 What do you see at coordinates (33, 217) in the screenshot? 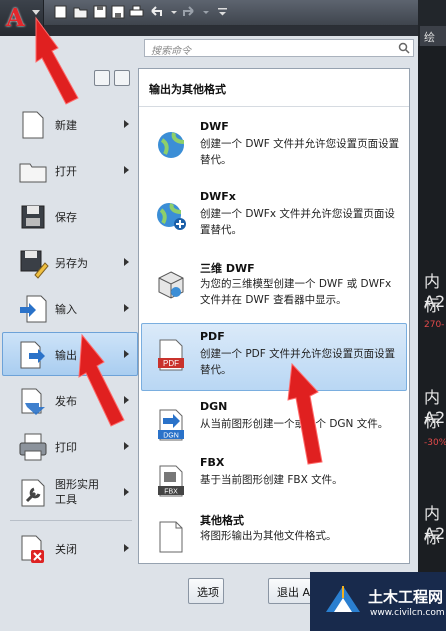
I see `save-disk-icon` at bounding box center [33, 217].